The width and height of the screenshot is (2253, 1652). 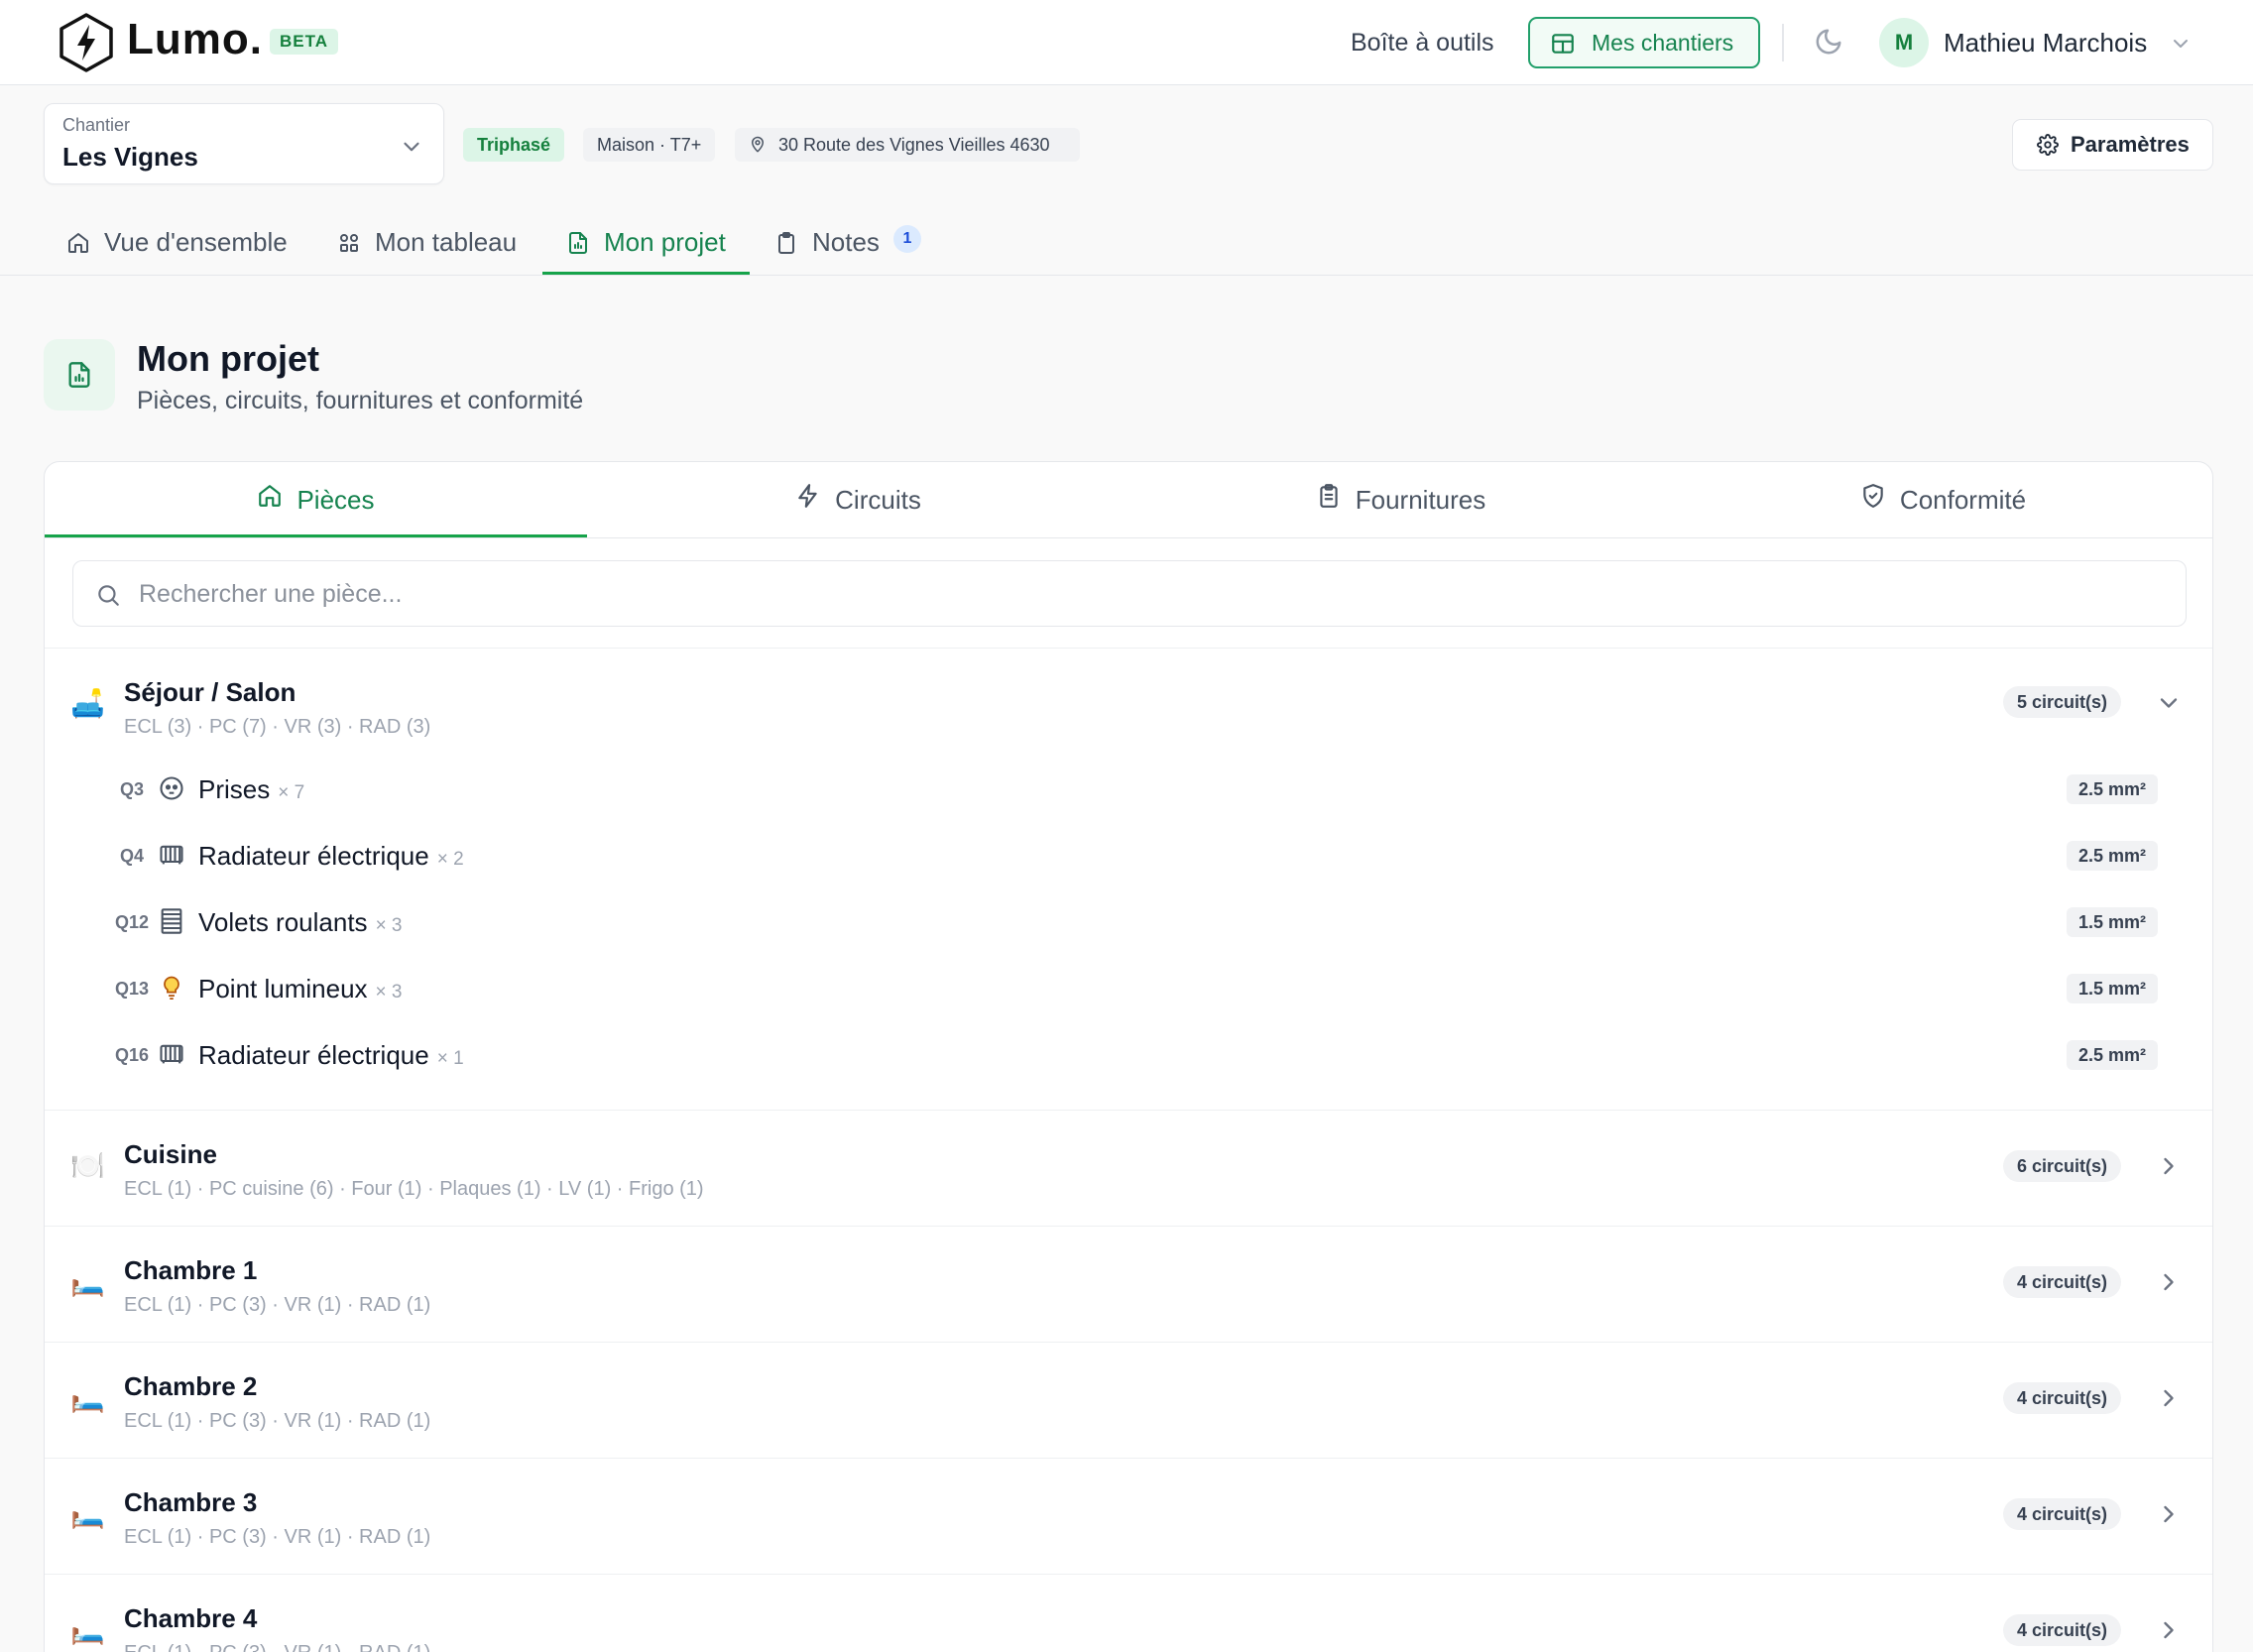 I want to click on search-icon, so click(x=109, y=595).